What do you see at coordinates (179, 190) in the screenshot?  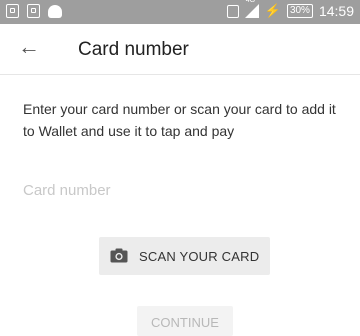 I see `card-number-input` at bounding box center [179, 190].